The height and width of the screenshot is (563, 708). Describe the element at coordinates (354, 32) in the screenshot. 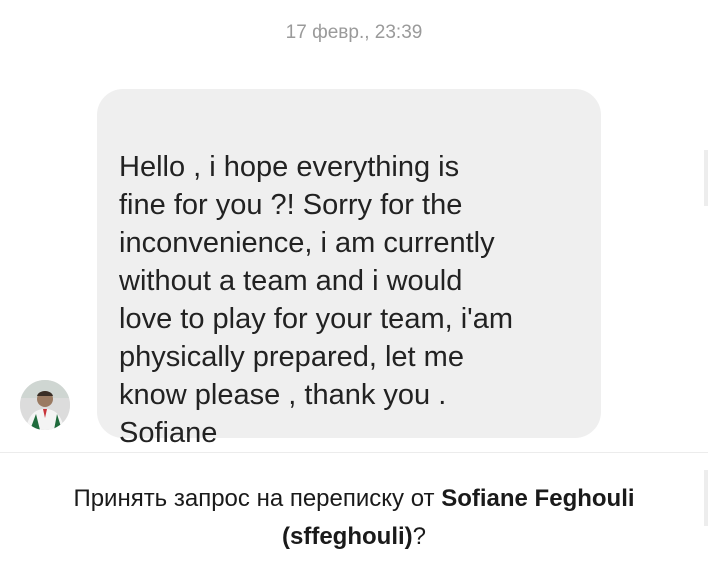

I see `message-timestamp: 17 февр., 23:39` at that location.